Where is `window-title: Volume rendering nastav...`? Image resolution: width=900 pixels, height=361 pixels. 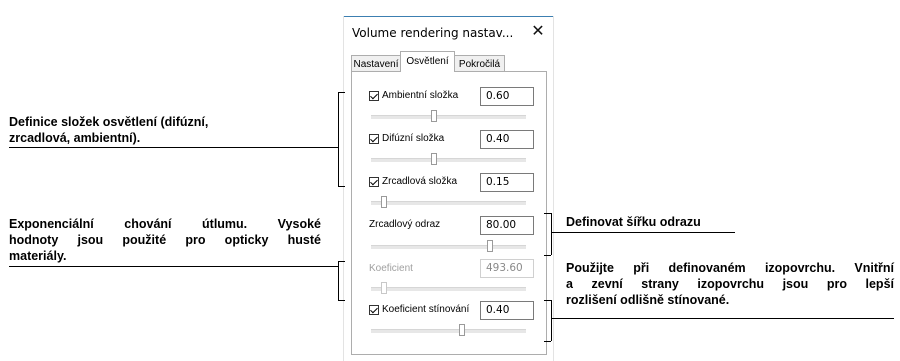
window-title: Volume rendering nastav... is located at coordinates (433, 33).